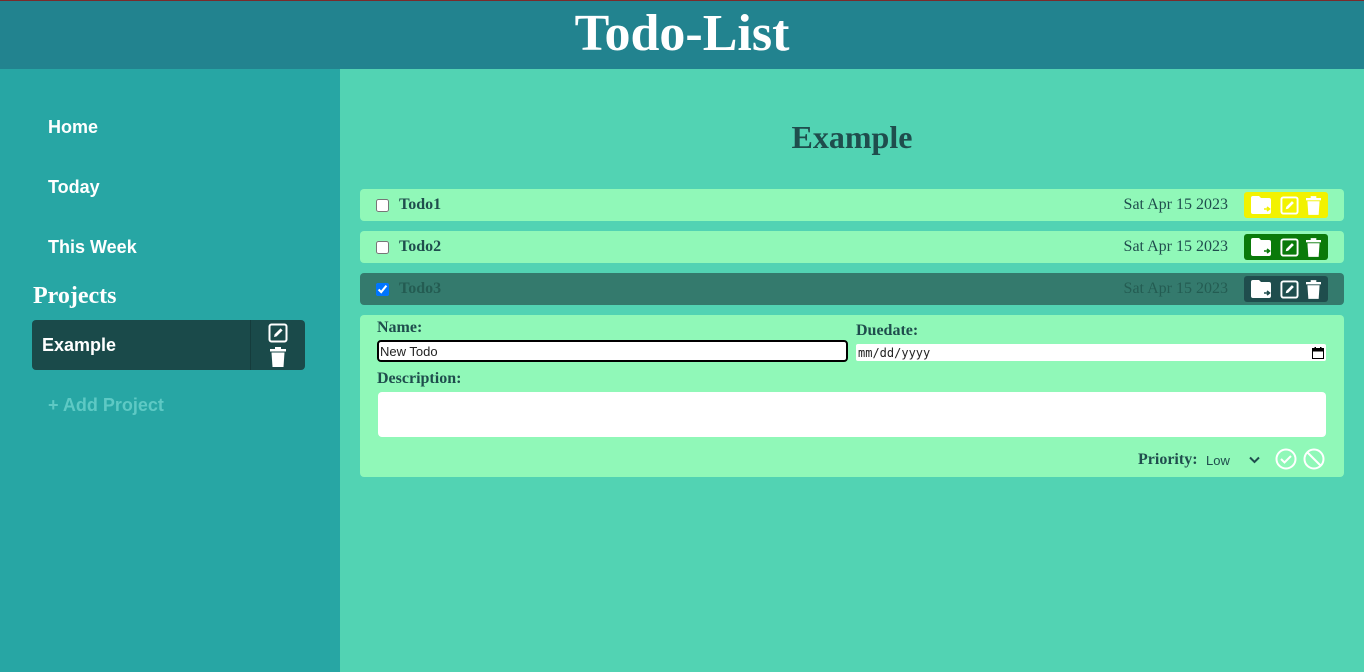 This screenshot has width=1364, height=672. I want to click on todo-name: Todo3, so click(420, 288).